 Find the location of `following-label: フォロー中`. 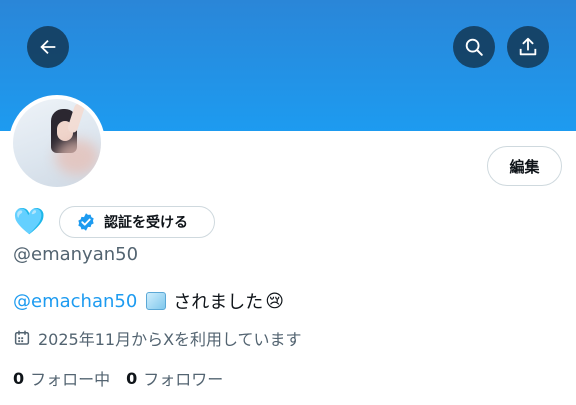

following-label: フォロー中 is located at coordinates (70, 378).